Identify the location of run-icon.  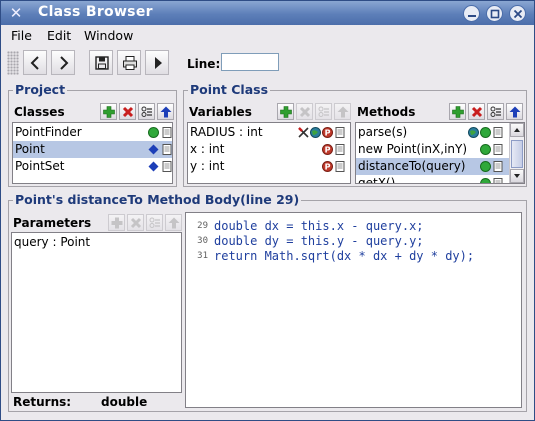
(158, 63).